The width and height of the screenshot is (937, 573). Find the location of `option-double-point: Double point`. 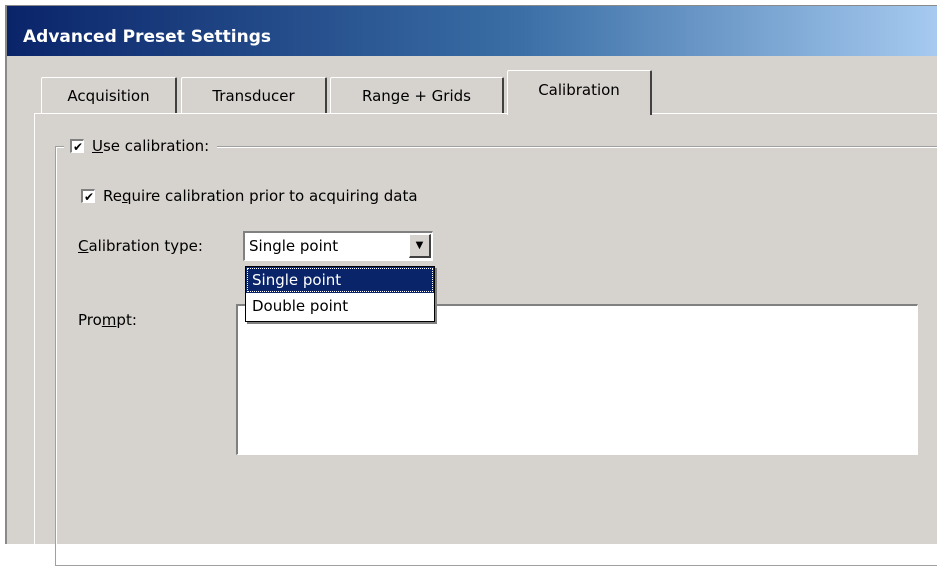

option-double-point: Double point is located at coordinates (340, 306).